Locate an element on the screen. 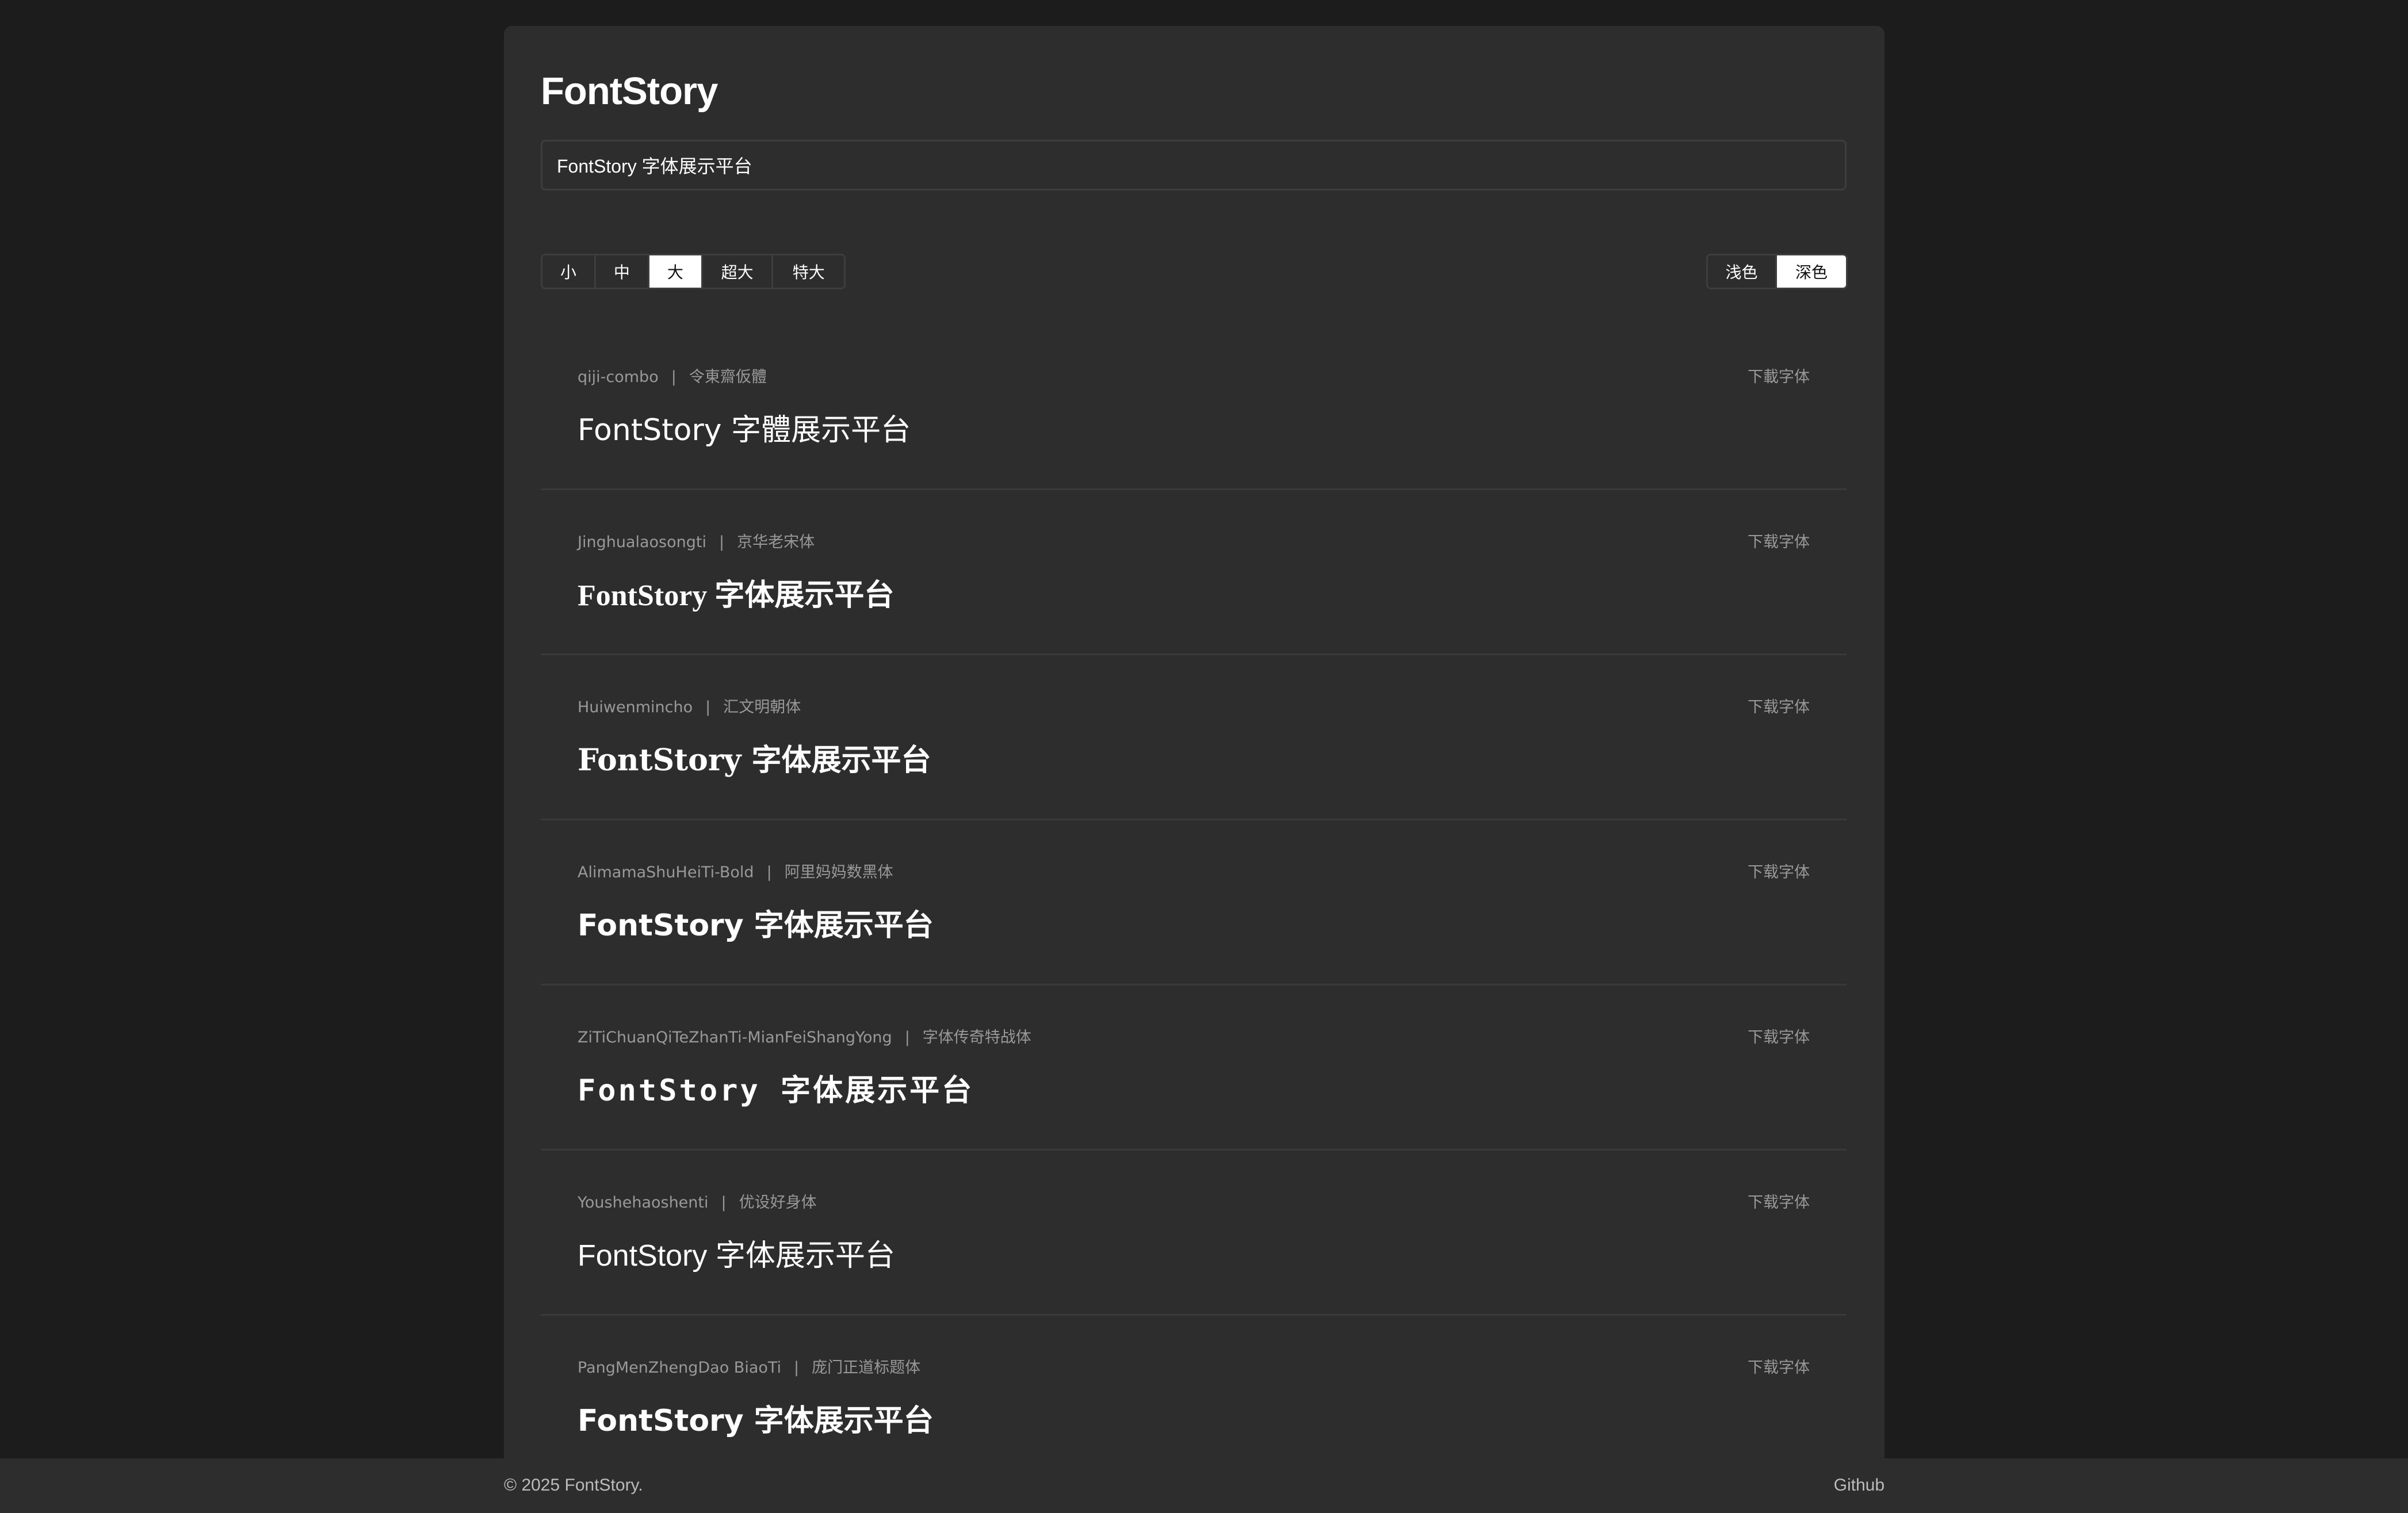 The image size is (2408, 1513). font-cn-name: 汇文明朝体 is located at coordinates (762, 707).